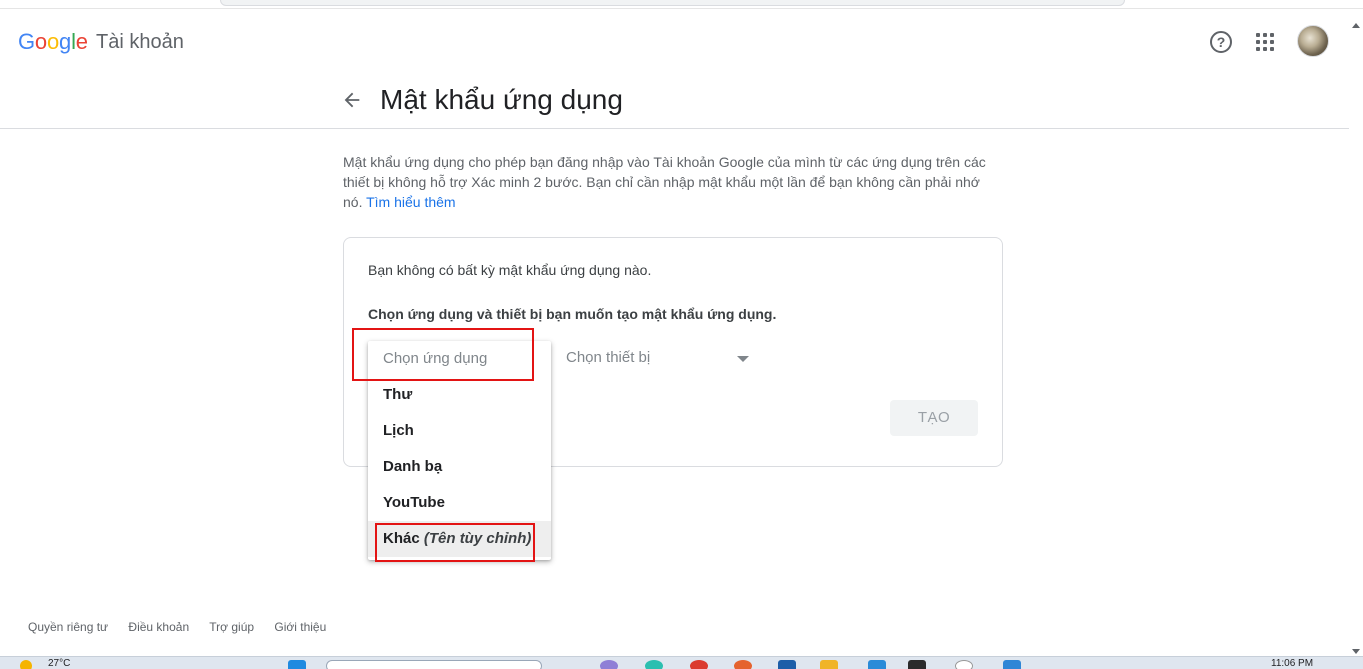 The image size is (1363, 669). What do you see at coordinates (1356, 25) in the screenshot?
I see `scroll-up-icon` at bounding box center [1356, 25].